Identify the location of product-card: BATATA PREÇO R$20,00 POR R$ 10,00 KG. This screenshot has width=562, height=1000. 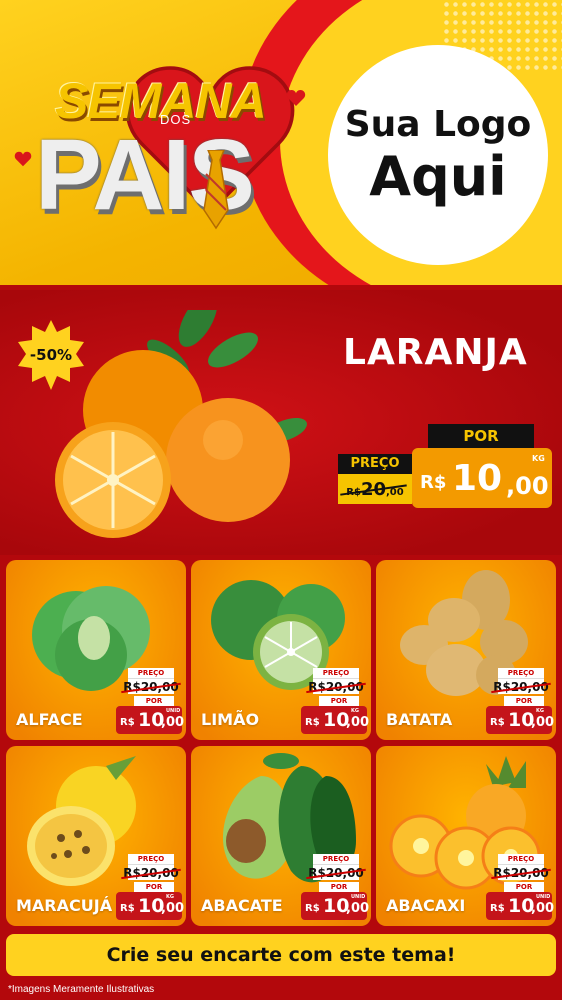
(466, 650).